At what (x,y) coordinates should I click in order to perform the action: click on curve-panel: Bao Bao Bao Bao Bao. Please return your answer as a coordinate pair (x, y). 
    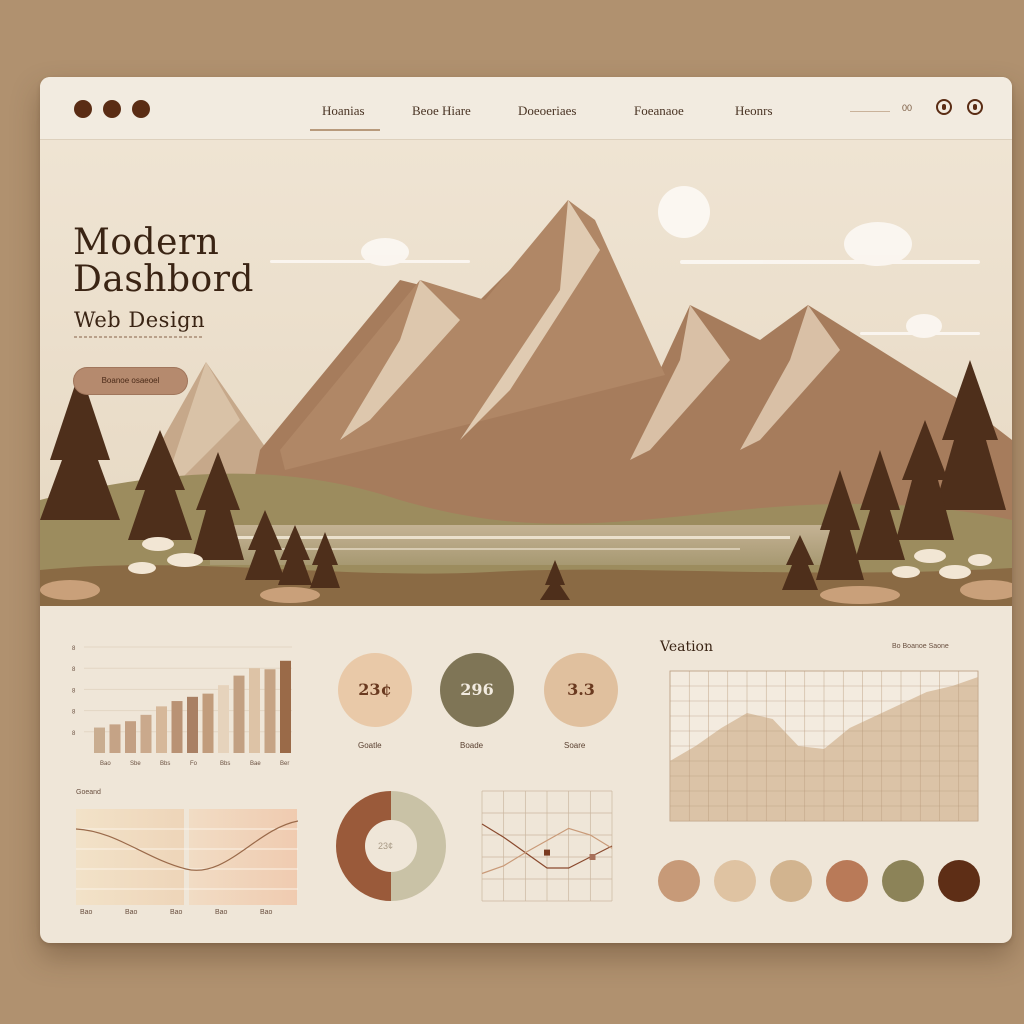
    Looking at the image, I should click on (187, 864).